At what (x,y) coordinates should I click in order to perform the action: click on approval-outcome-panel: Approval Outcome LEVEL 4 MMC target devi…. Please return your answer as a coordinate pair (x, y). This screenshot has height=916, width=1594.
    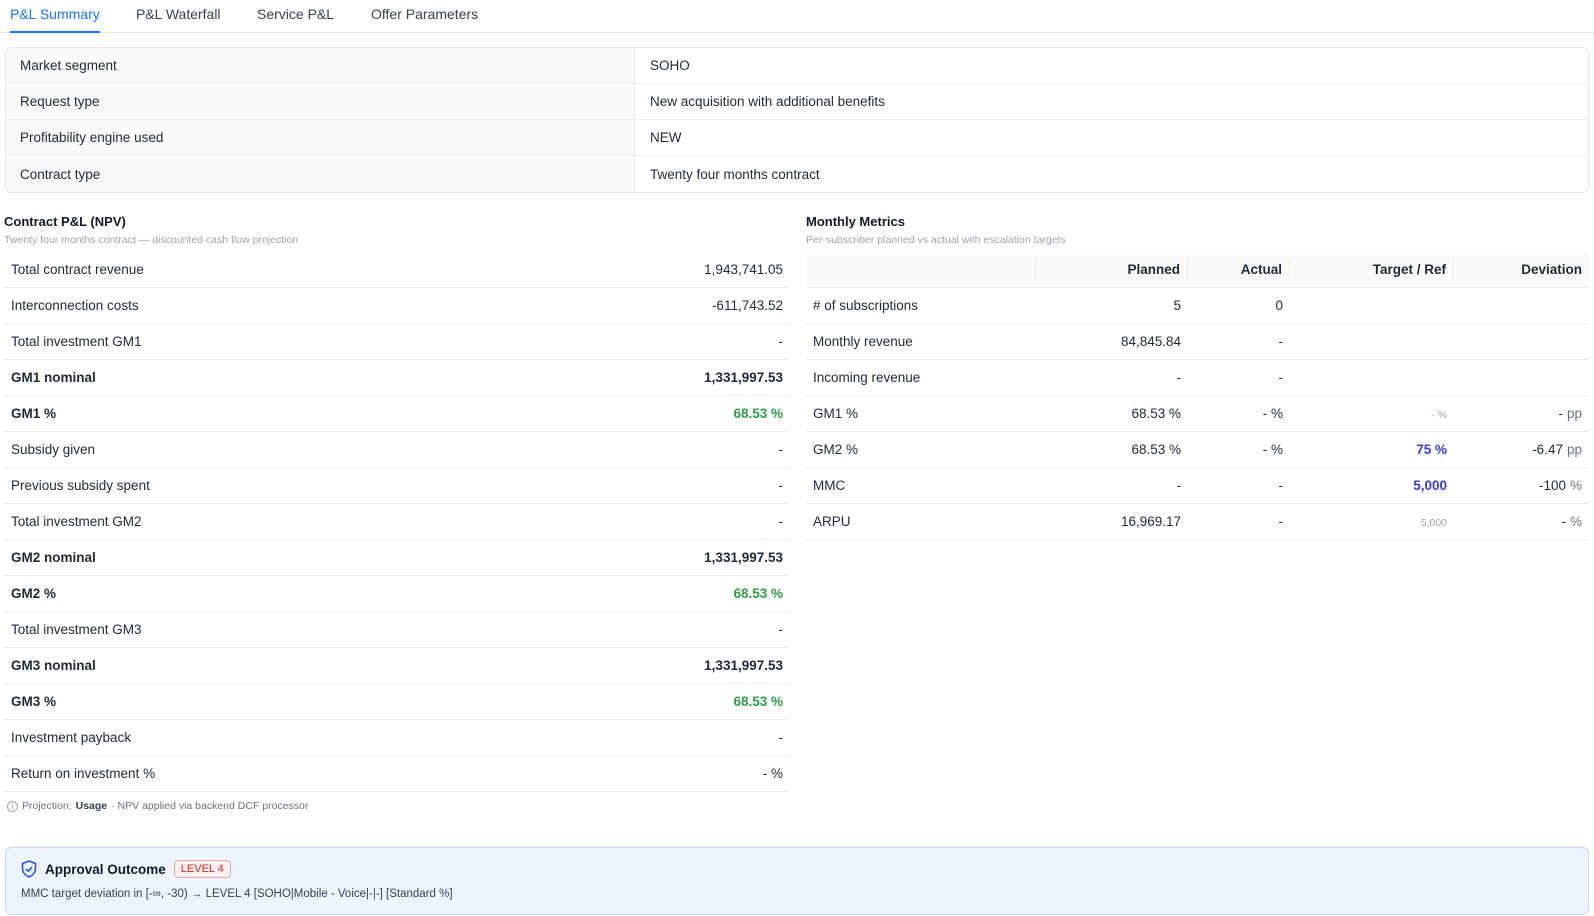
    Looking at the image, I should click on (797, 881).